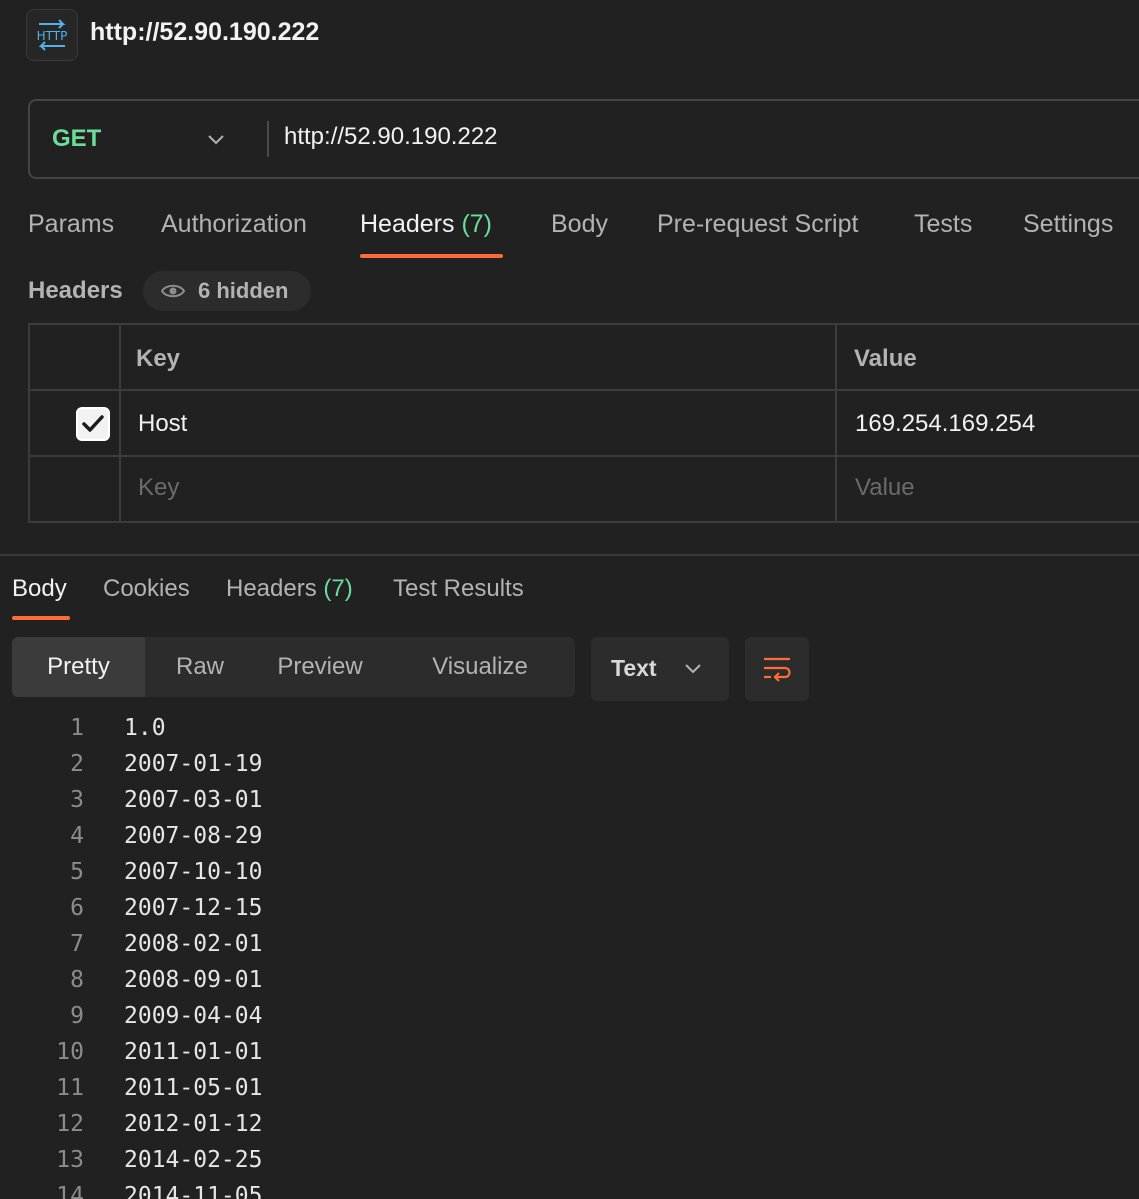 The image size is (1139, 1199). I want to click on tab-headers-count: (7), so click(477, 224).